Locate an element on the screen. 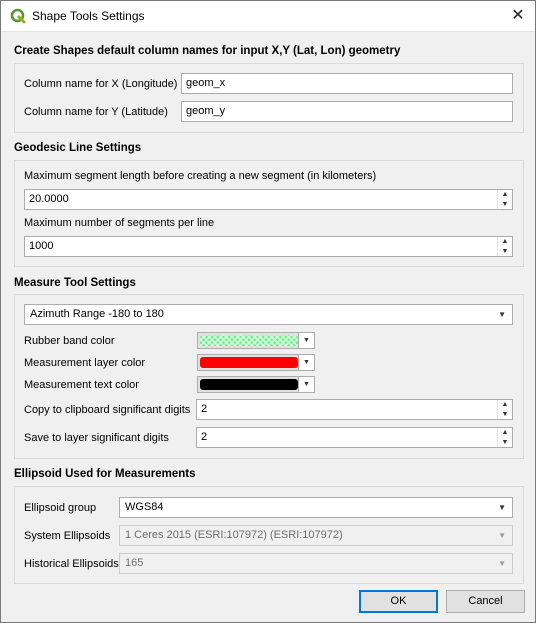 Image resolution: width=536 pixels, height=623 pixels. measurement-layer-color-button: ▼ is located at coordinates (256, 362).